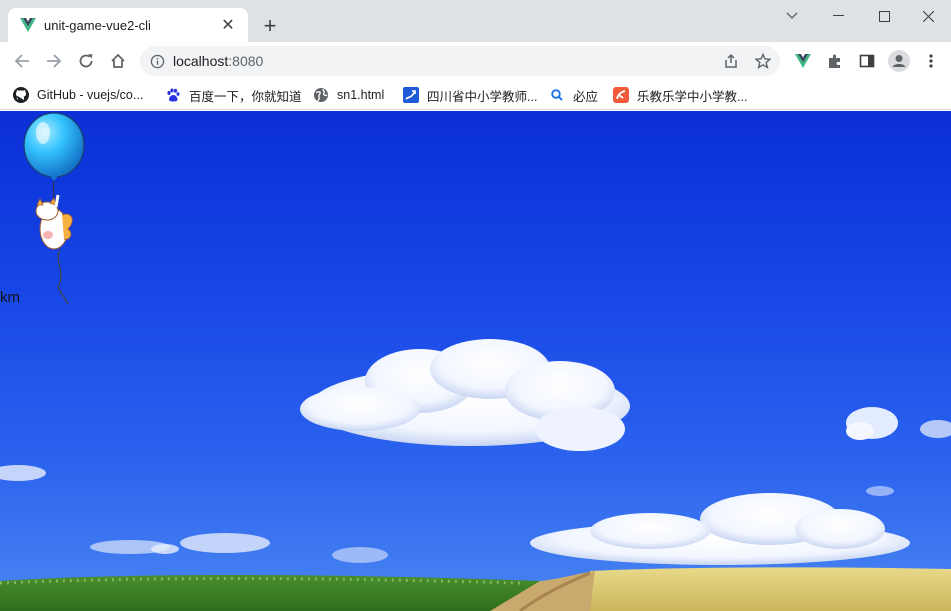  I want to click on github-icon, so click(21, 95).